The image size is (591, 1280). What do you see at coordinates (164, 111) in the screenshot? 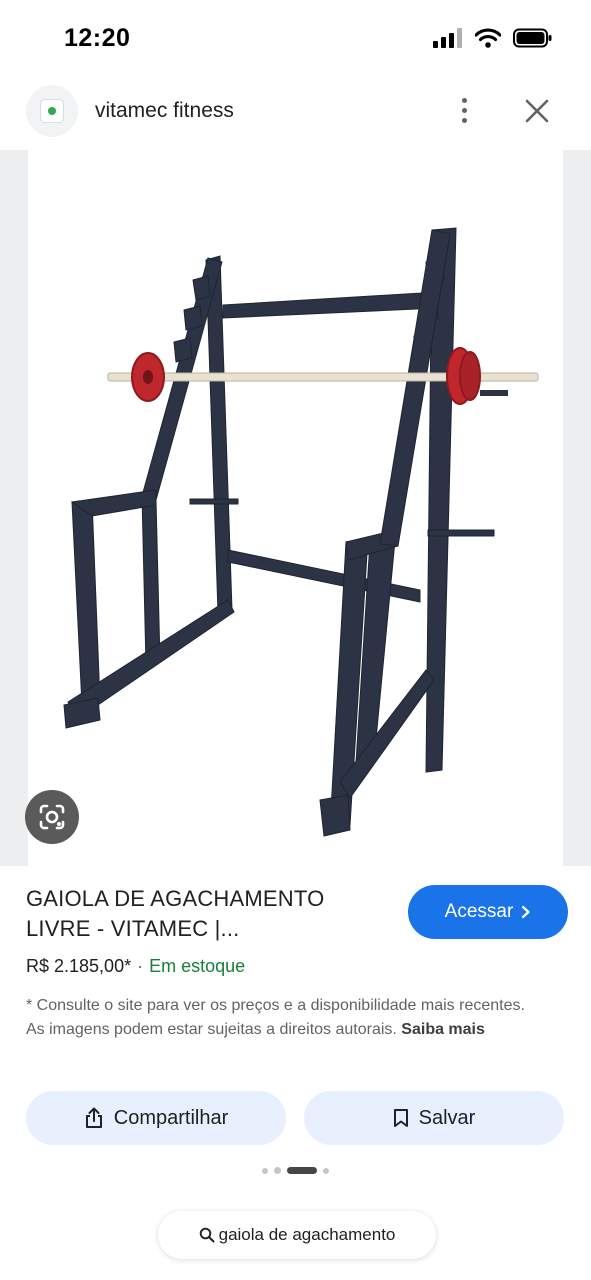
I see `site-name: vitamec fitness` at bounding box center [164, 111].